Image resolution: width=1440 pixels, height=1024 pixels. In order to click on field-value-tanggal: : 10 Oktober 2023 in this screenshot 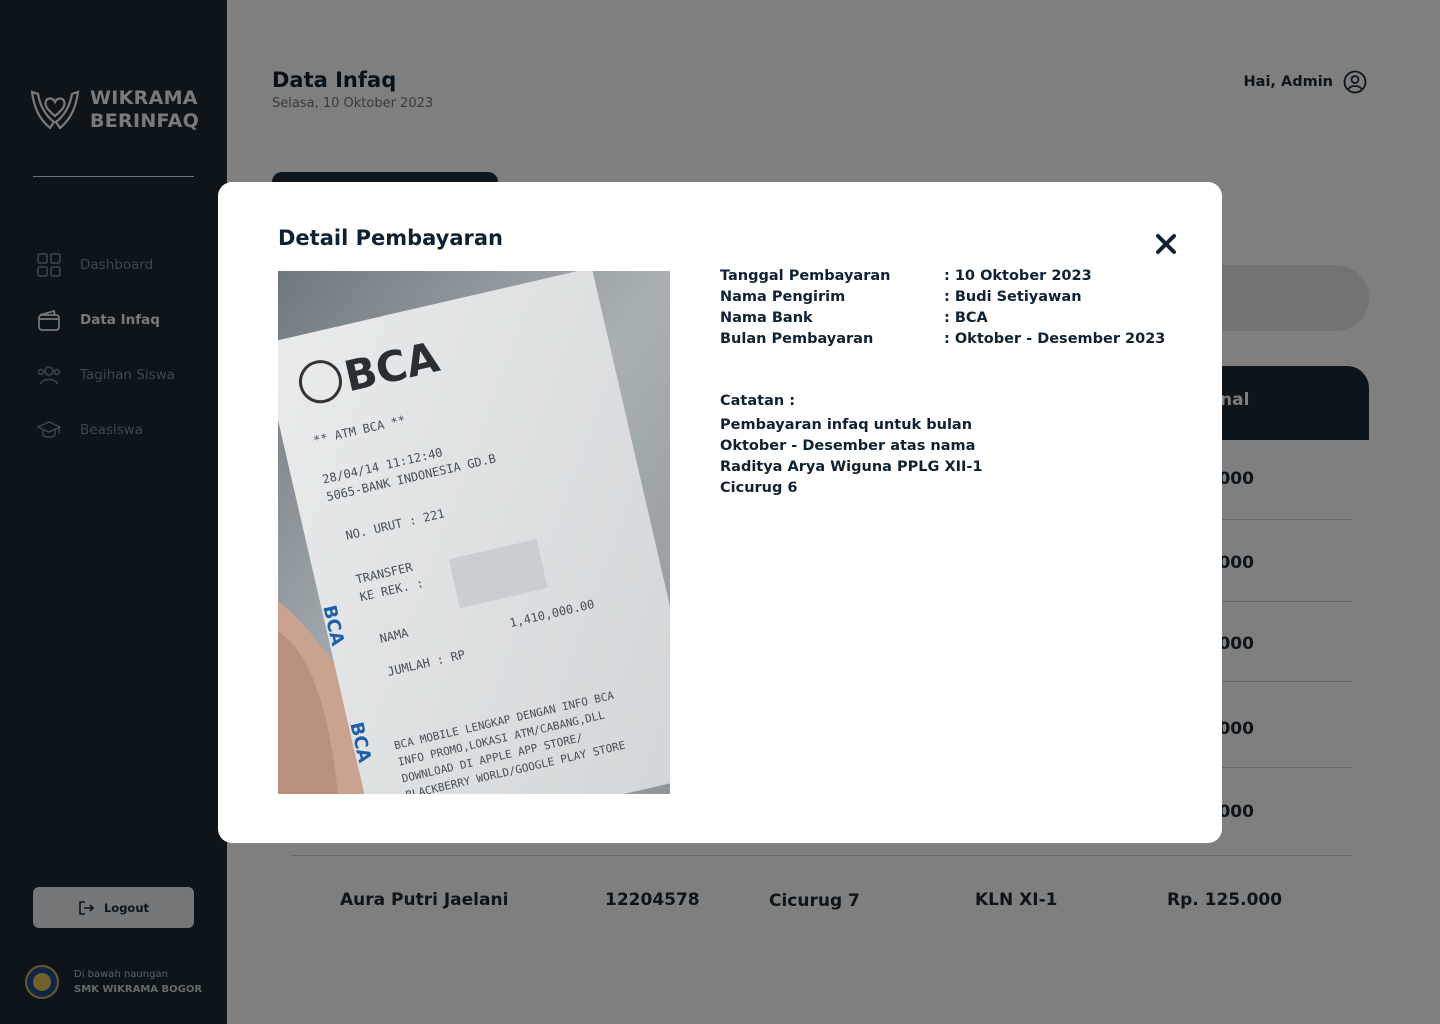, I will do `click(1018, 276)`.